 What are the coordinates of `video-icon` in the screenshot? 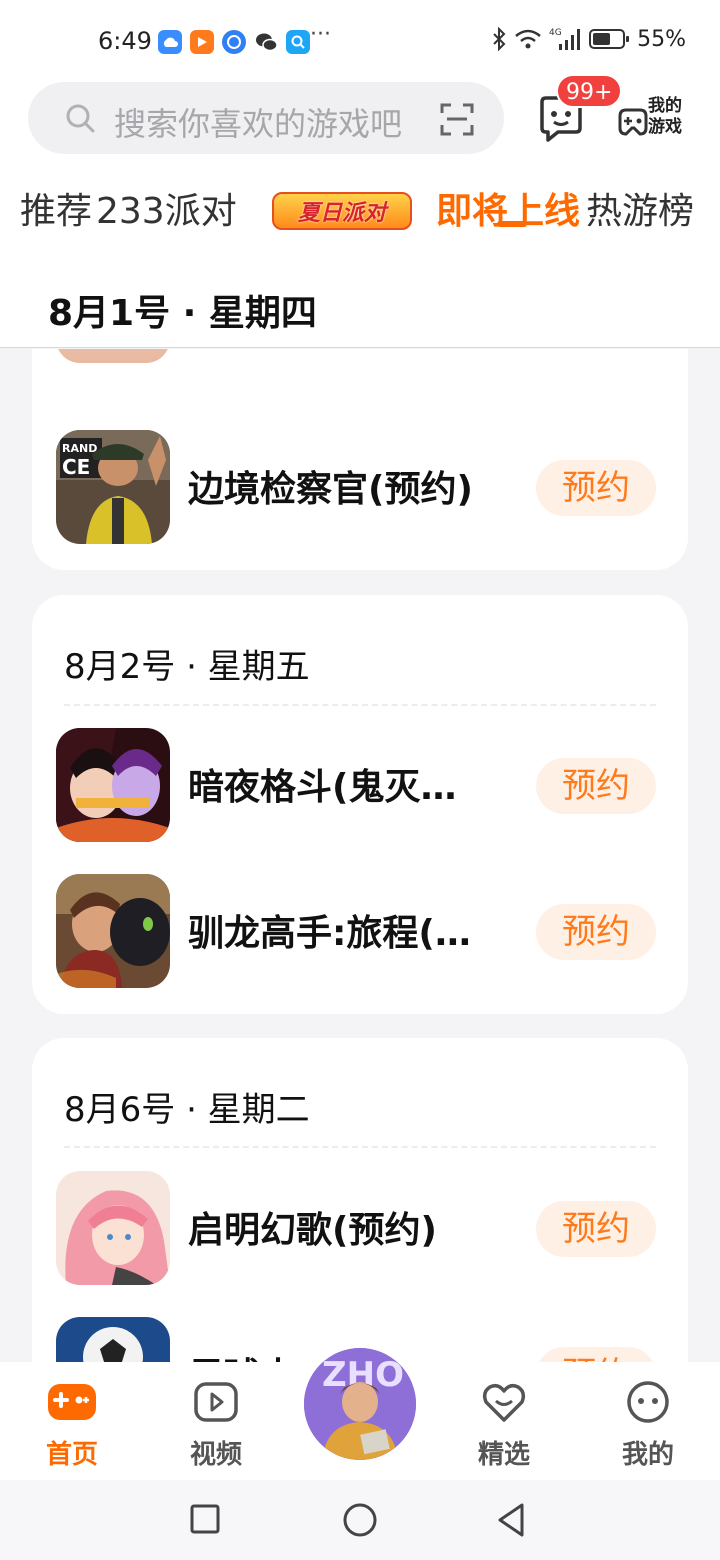 It's located at (216, 1402).